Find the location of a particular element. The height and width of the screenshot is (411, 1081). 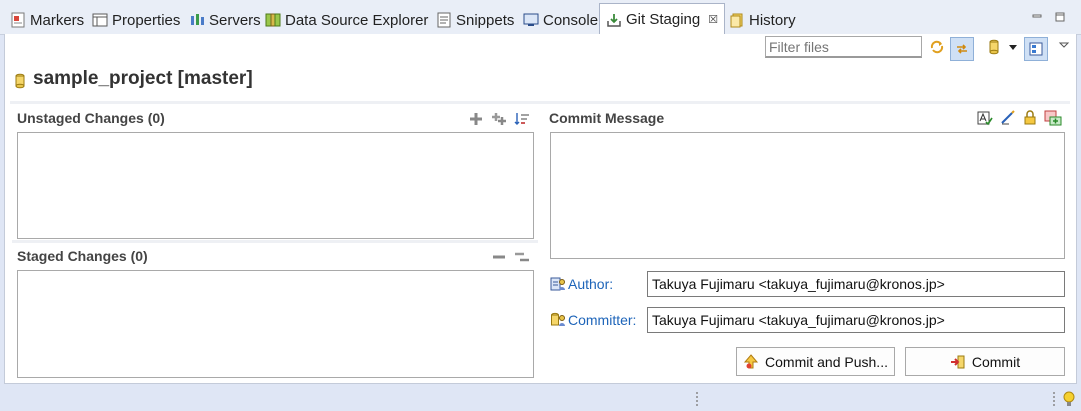

data-source-icon is located at coordinates (273, 20).